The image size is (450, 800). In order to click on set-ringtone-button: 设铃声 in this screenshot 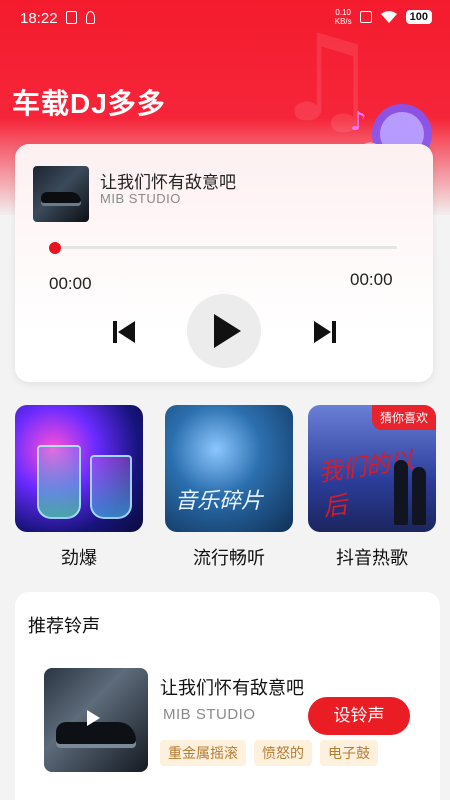, I will do `click(359, 716)`.